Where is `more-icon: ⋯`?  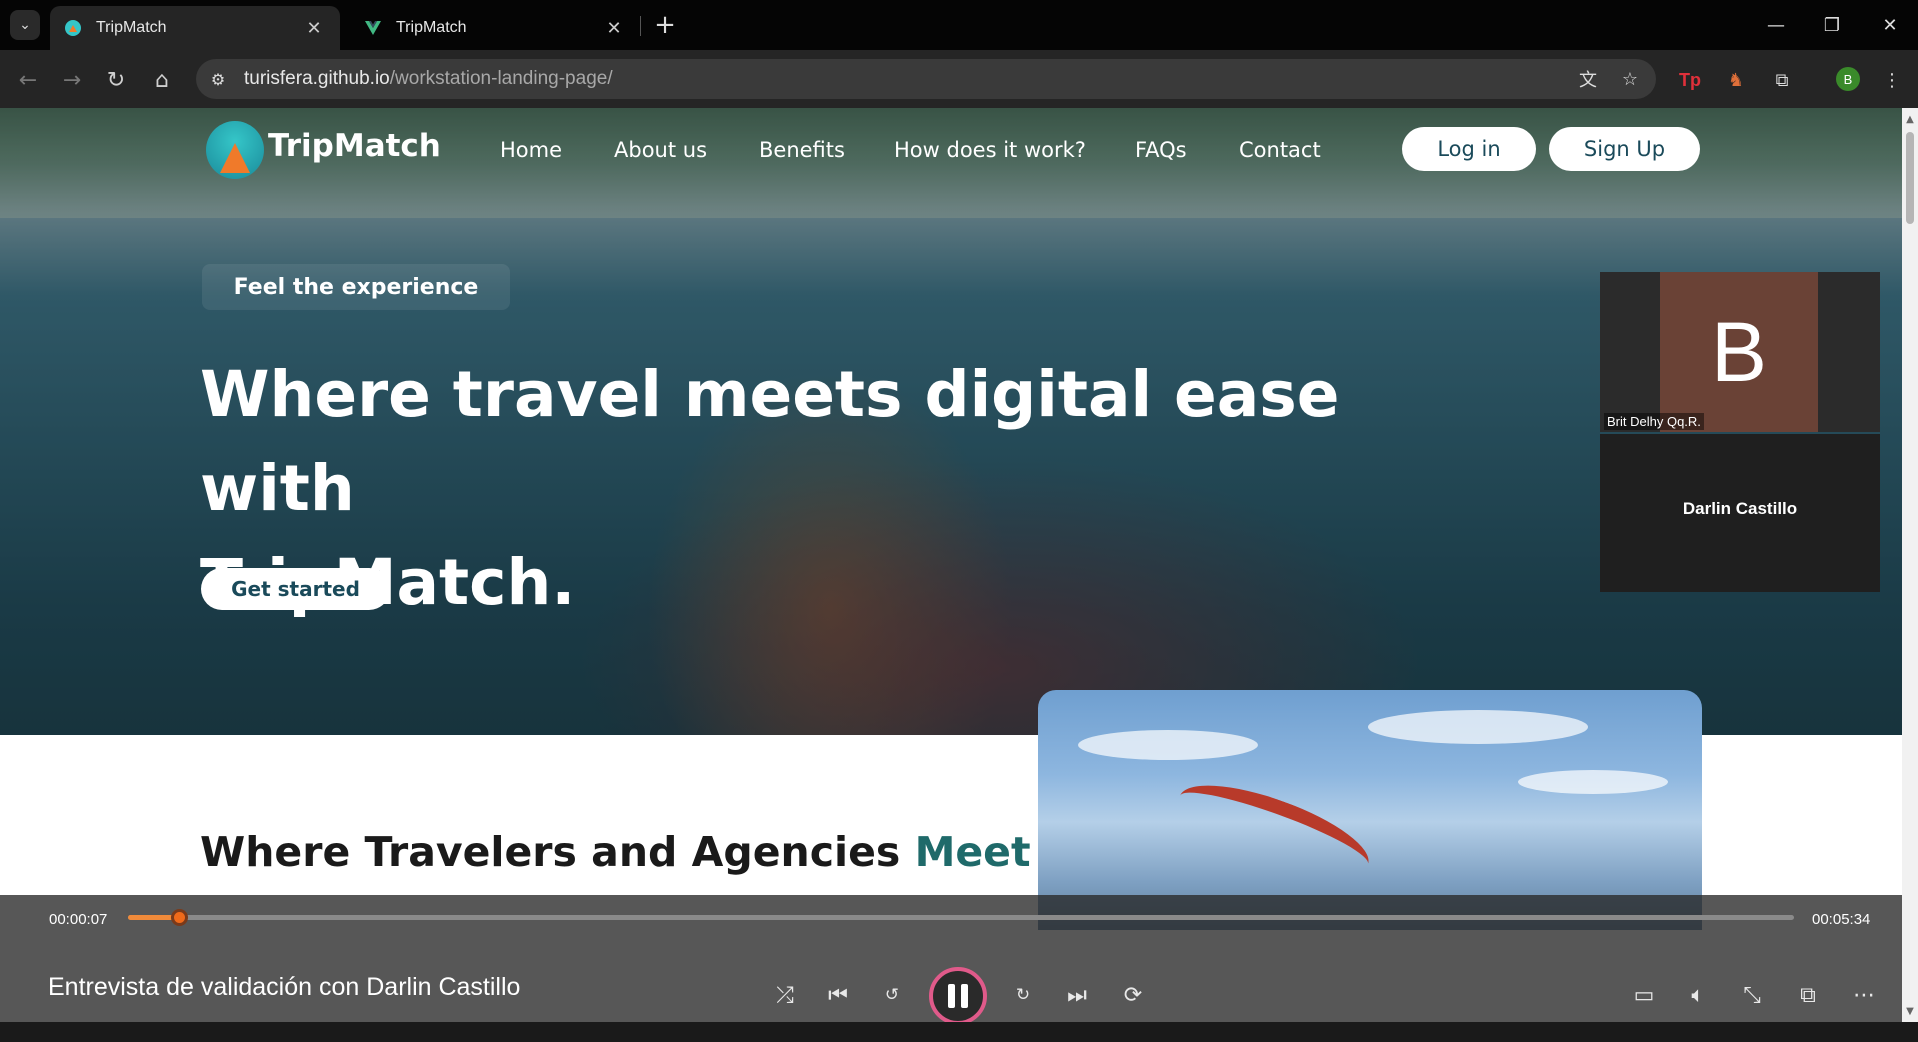
more-icon: ⋯ is located at coordinates (1864, 995).